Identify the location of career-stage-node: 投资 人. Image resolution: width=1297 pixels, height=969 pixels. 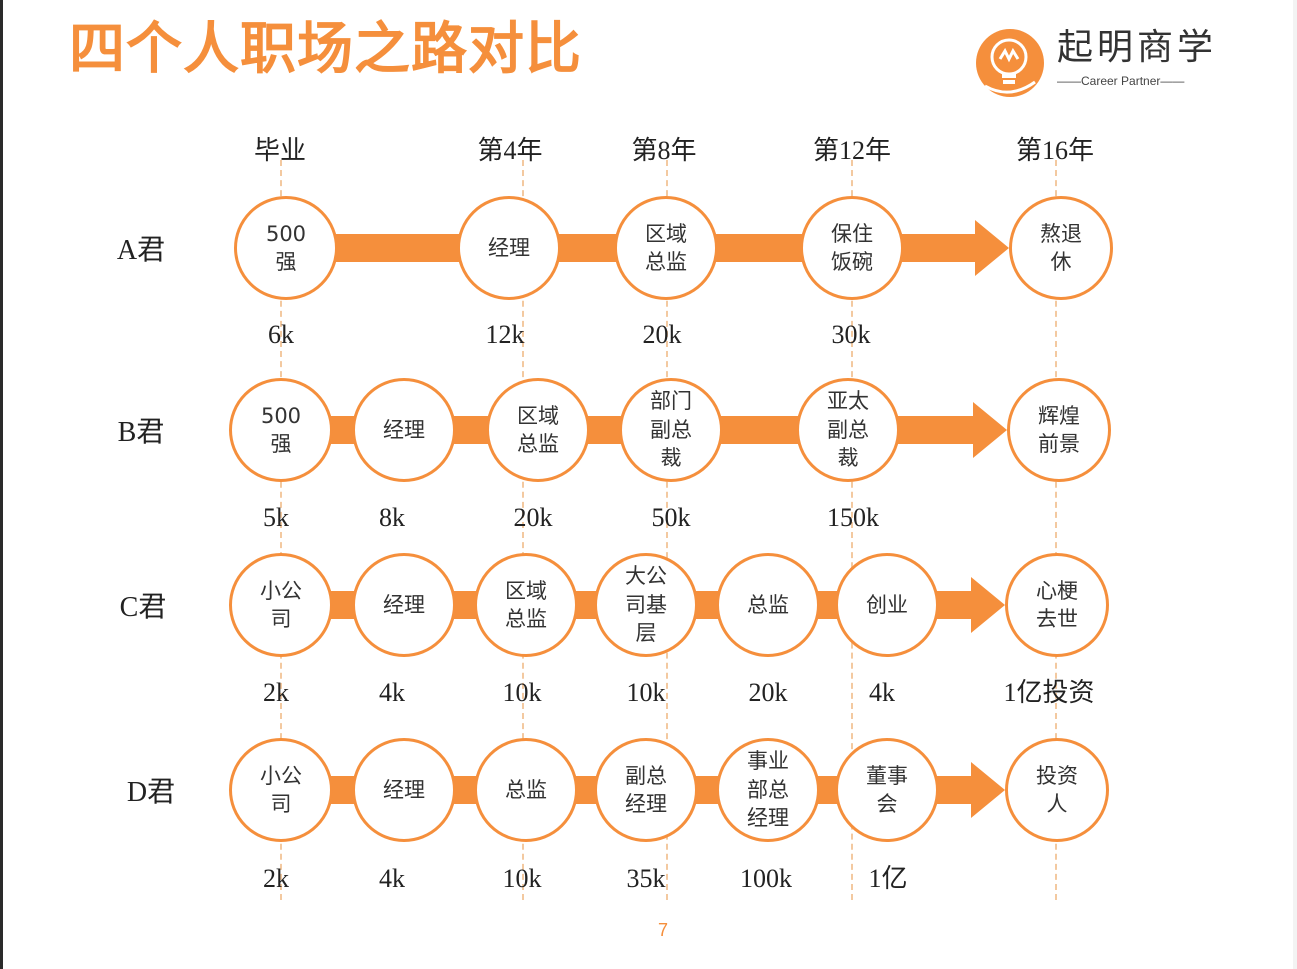
(1057, 790).